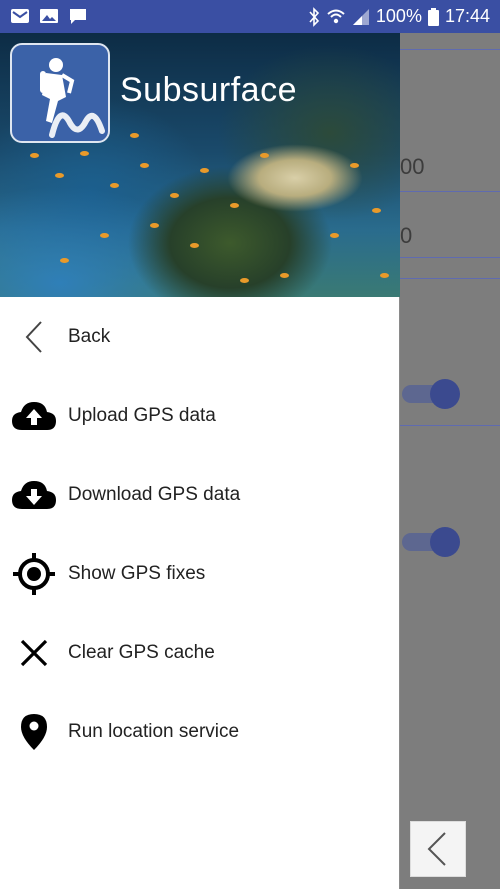 This screenshot has height=889, width=500. What do you see at coordinates (398, 16) in the screenshot?
I see `battery-percent: 100%` at bounding box center [398, 16].